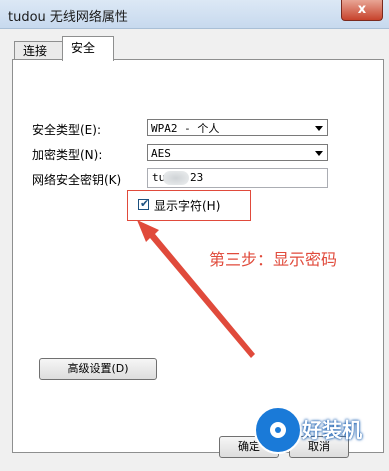  I want to click on annotation-text: 第三步：显示密码, so click(273, 259).